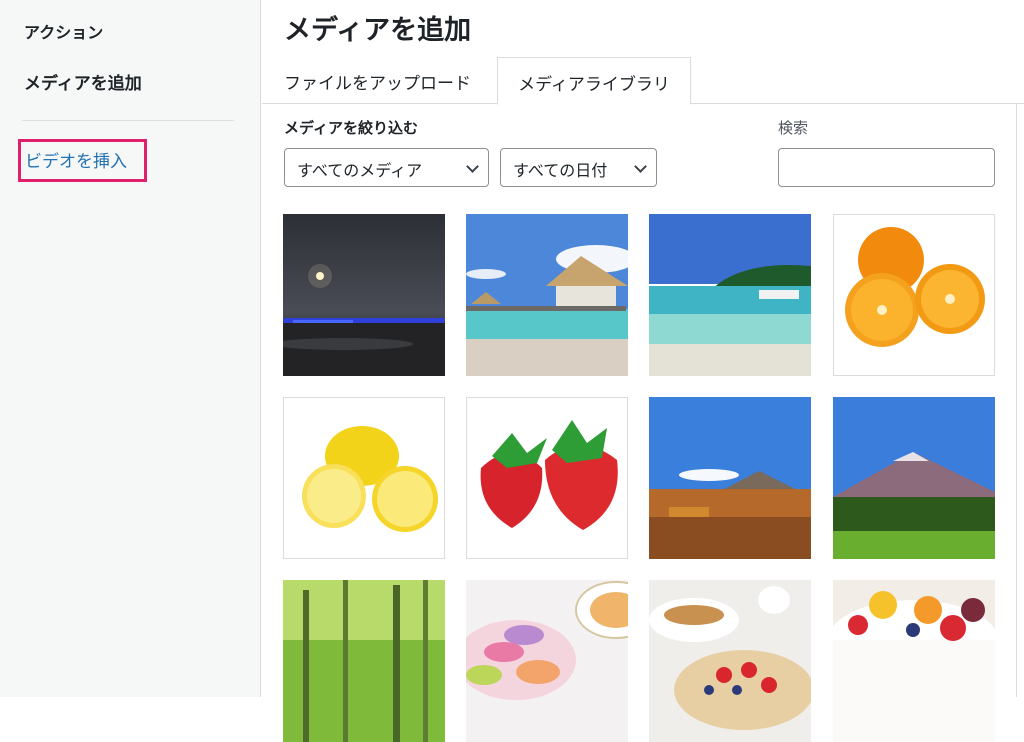 Image resolution: width=1024 pixels, height=742 pixels. Describe the element at coordinates (364, 661) in the screenshot. I see `media-thumbnail-forest` at that location.